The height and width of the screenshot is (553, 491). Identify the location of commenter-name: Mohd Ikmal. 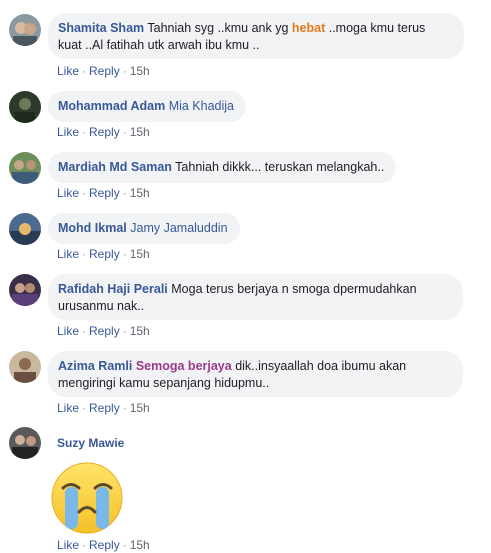
(92, 228).